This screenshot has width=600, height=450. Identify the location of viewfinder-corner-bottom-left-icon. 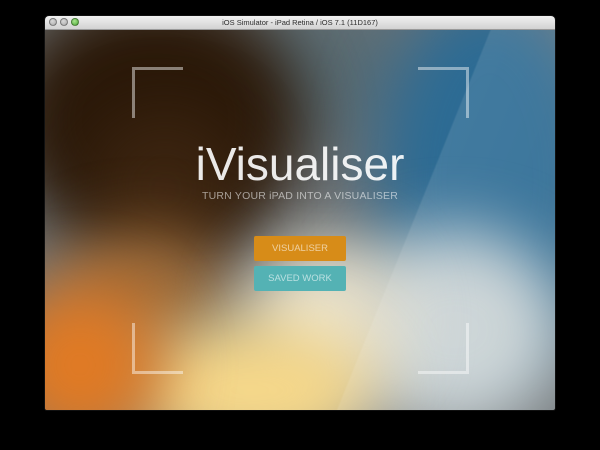
(157, 348).